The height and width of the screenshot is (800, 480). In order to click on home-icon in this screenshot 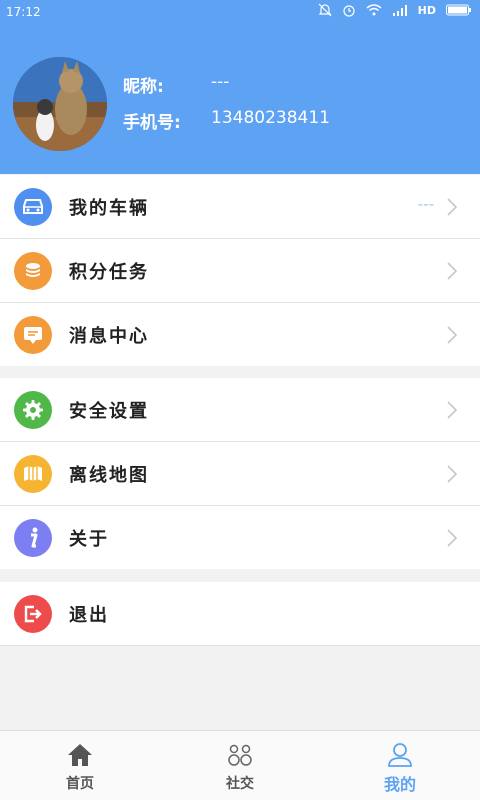, I will do `click(80, 755)`.